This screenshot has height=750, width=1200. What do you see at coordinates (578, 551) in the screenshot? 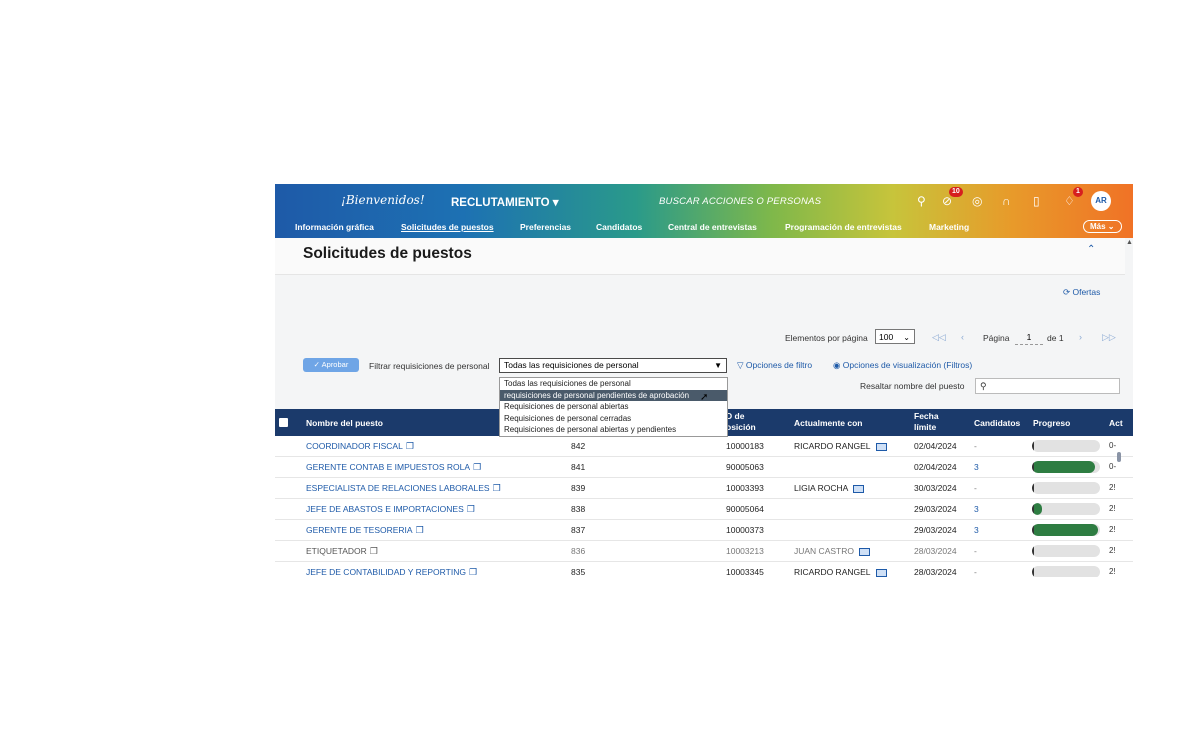
I see `requisition-number: 836` at bounding box center [578, 551].